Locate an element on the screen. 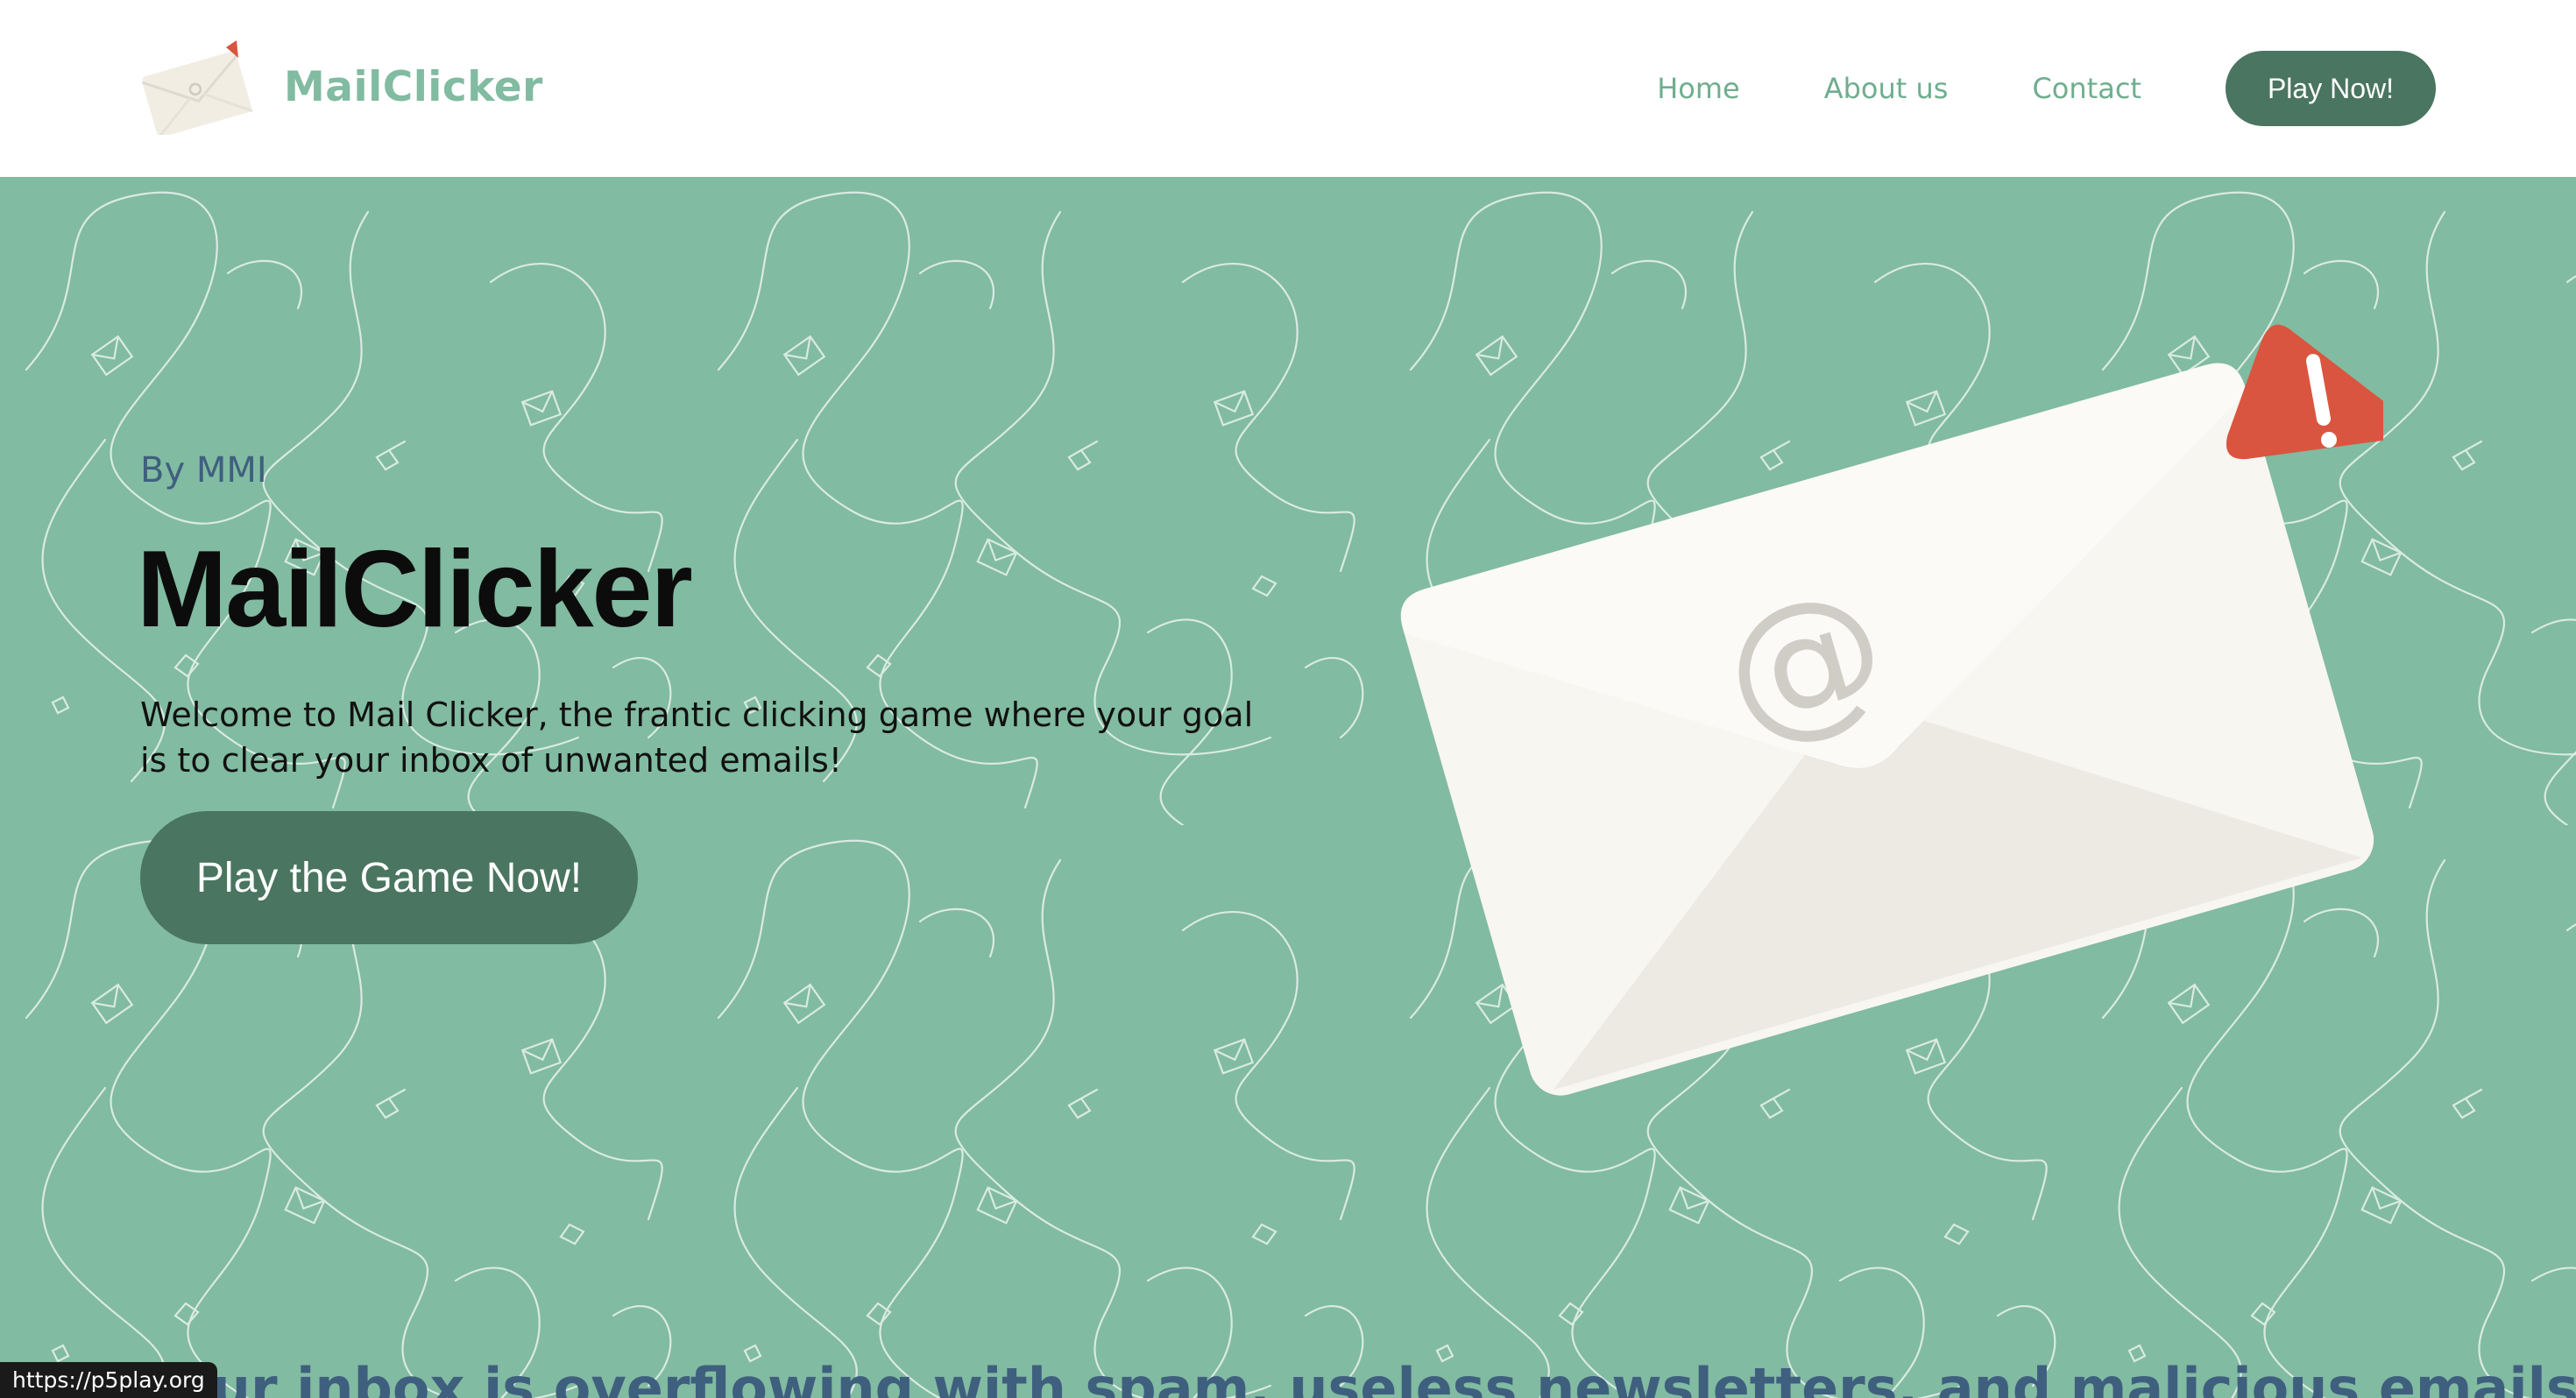 This screenshot has width=2576, height=1398. main-nav: Home About us Contact Play Now! is located at coordinates (2046, 88).